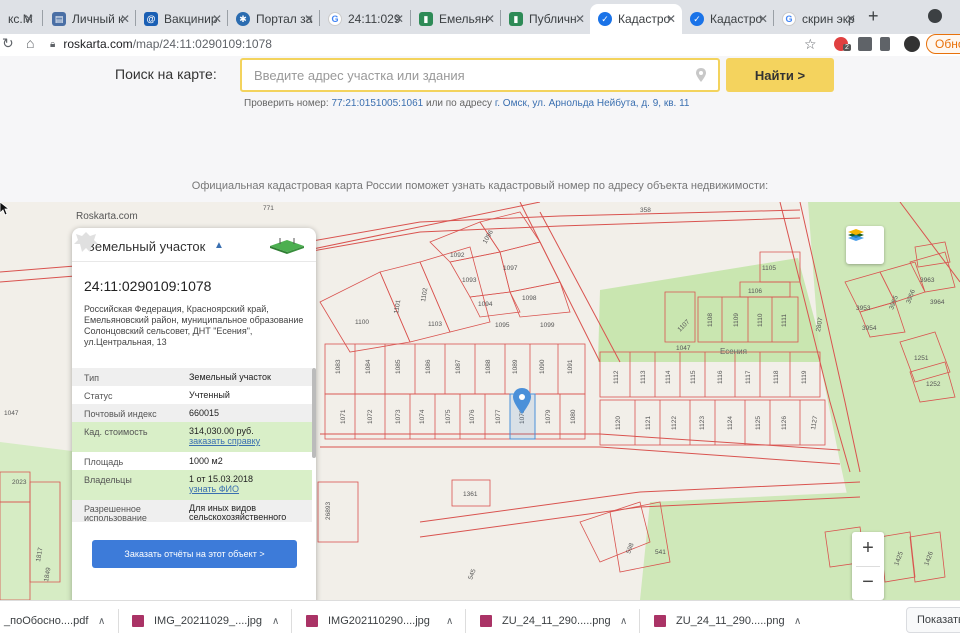 This screenshot has height=641, width=960. I want to click on browser-tab: @ Вакцинир ✕, so click(182, 19).